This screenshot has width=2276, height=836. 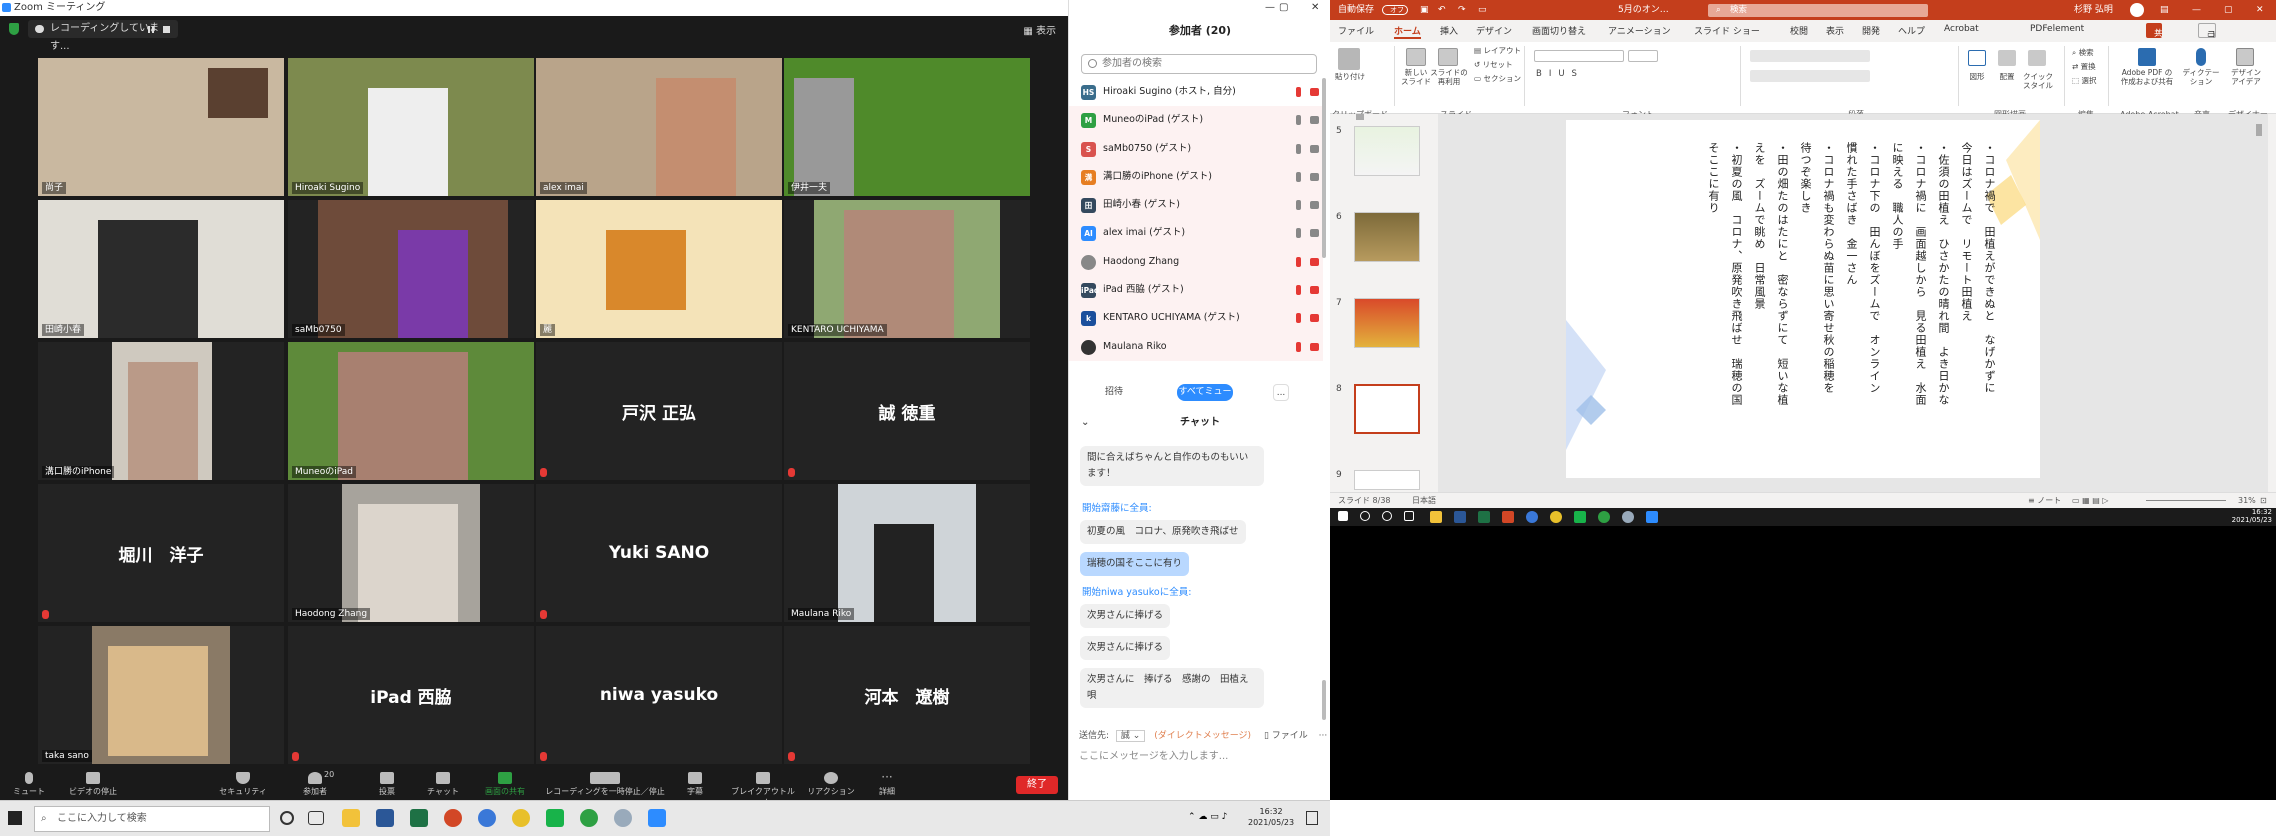 What do you see at coordinates (1196, 92) in the screenshot?
I see `participant-row: HS Hiroaki Sugino (ホスト, 自分)` at bounding box center [1196, 92].